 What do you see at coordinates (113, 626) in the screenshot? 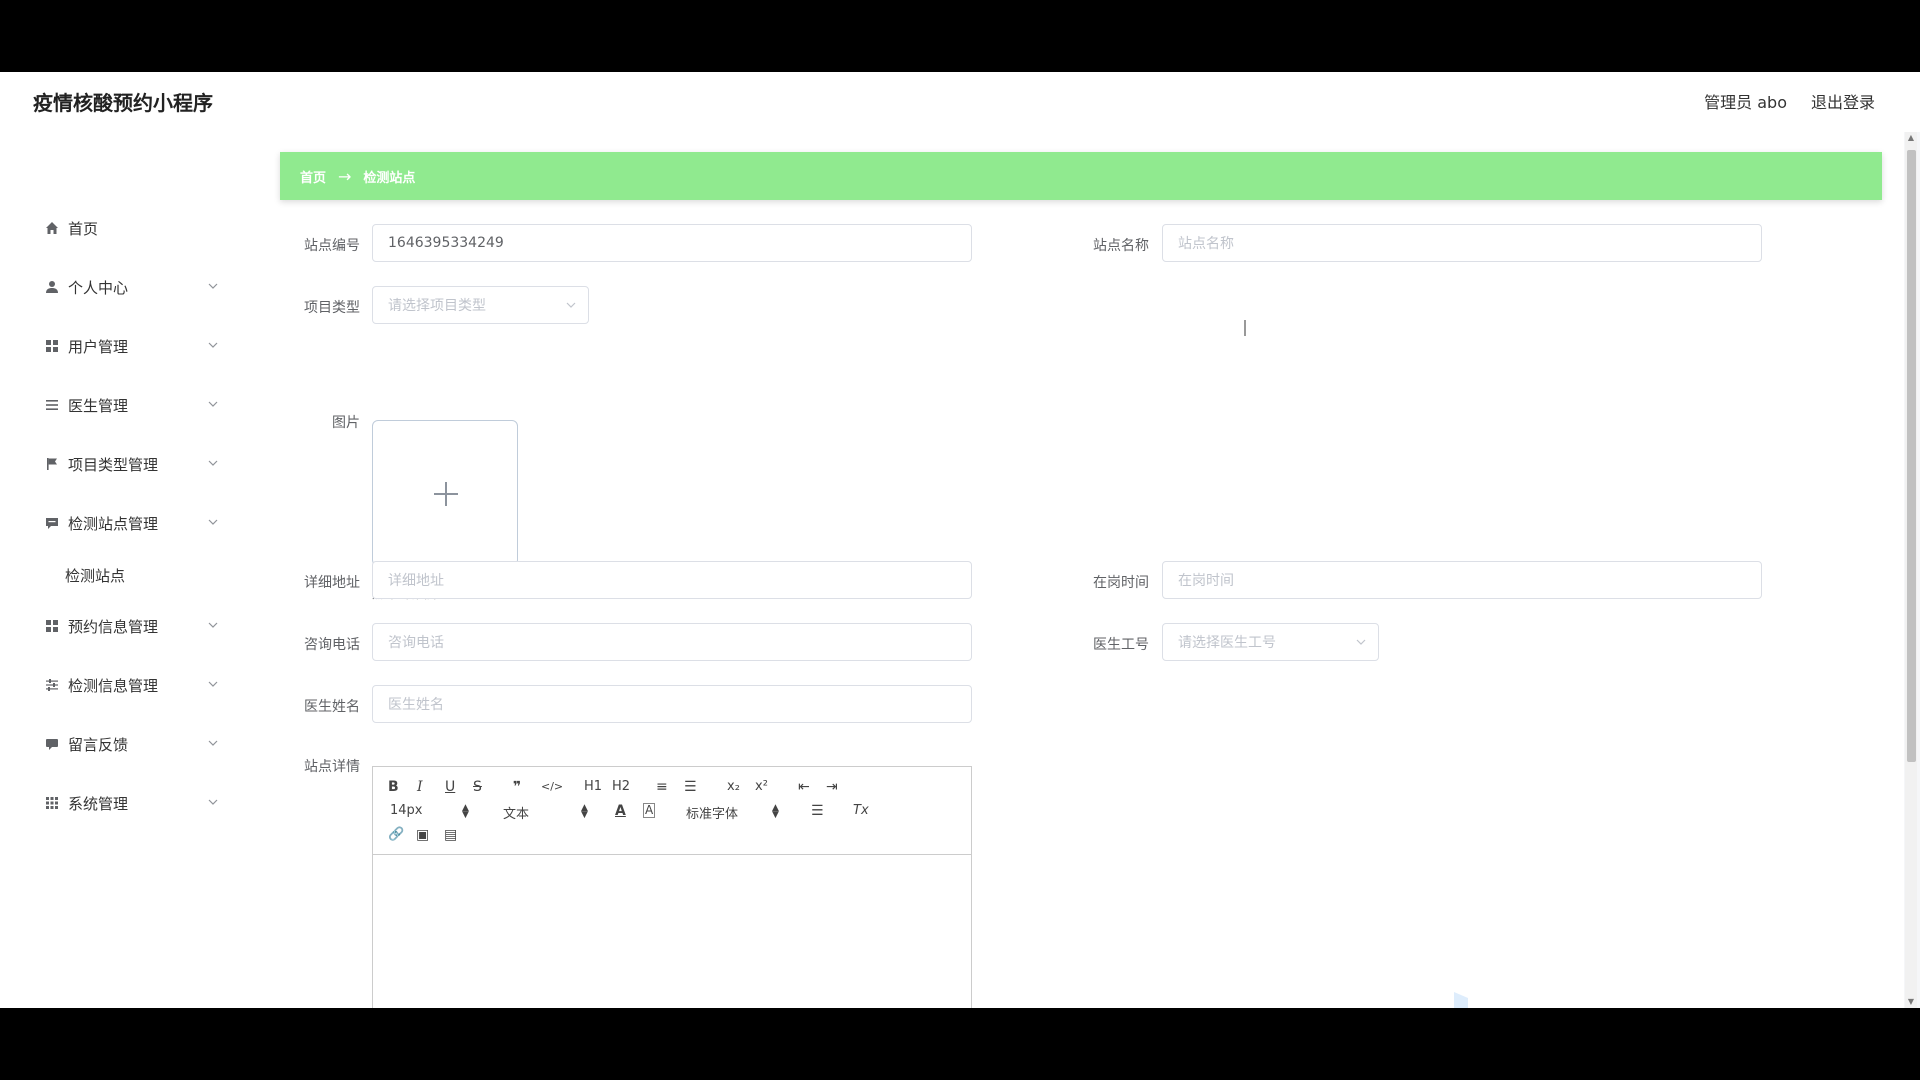
I see `sidebar-item-label: 预约信息管理` at bounding box center [113, 626].